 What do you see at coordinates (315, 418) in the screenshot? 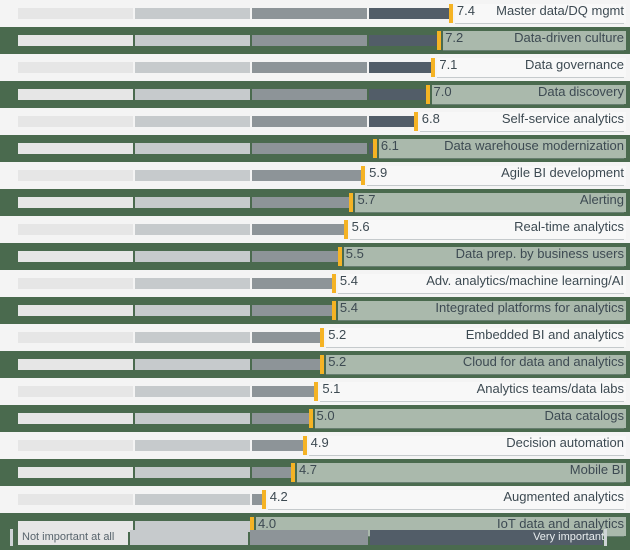
I see `chart-row: 5.0 Data catalogs` at bounding box center [315, 418].